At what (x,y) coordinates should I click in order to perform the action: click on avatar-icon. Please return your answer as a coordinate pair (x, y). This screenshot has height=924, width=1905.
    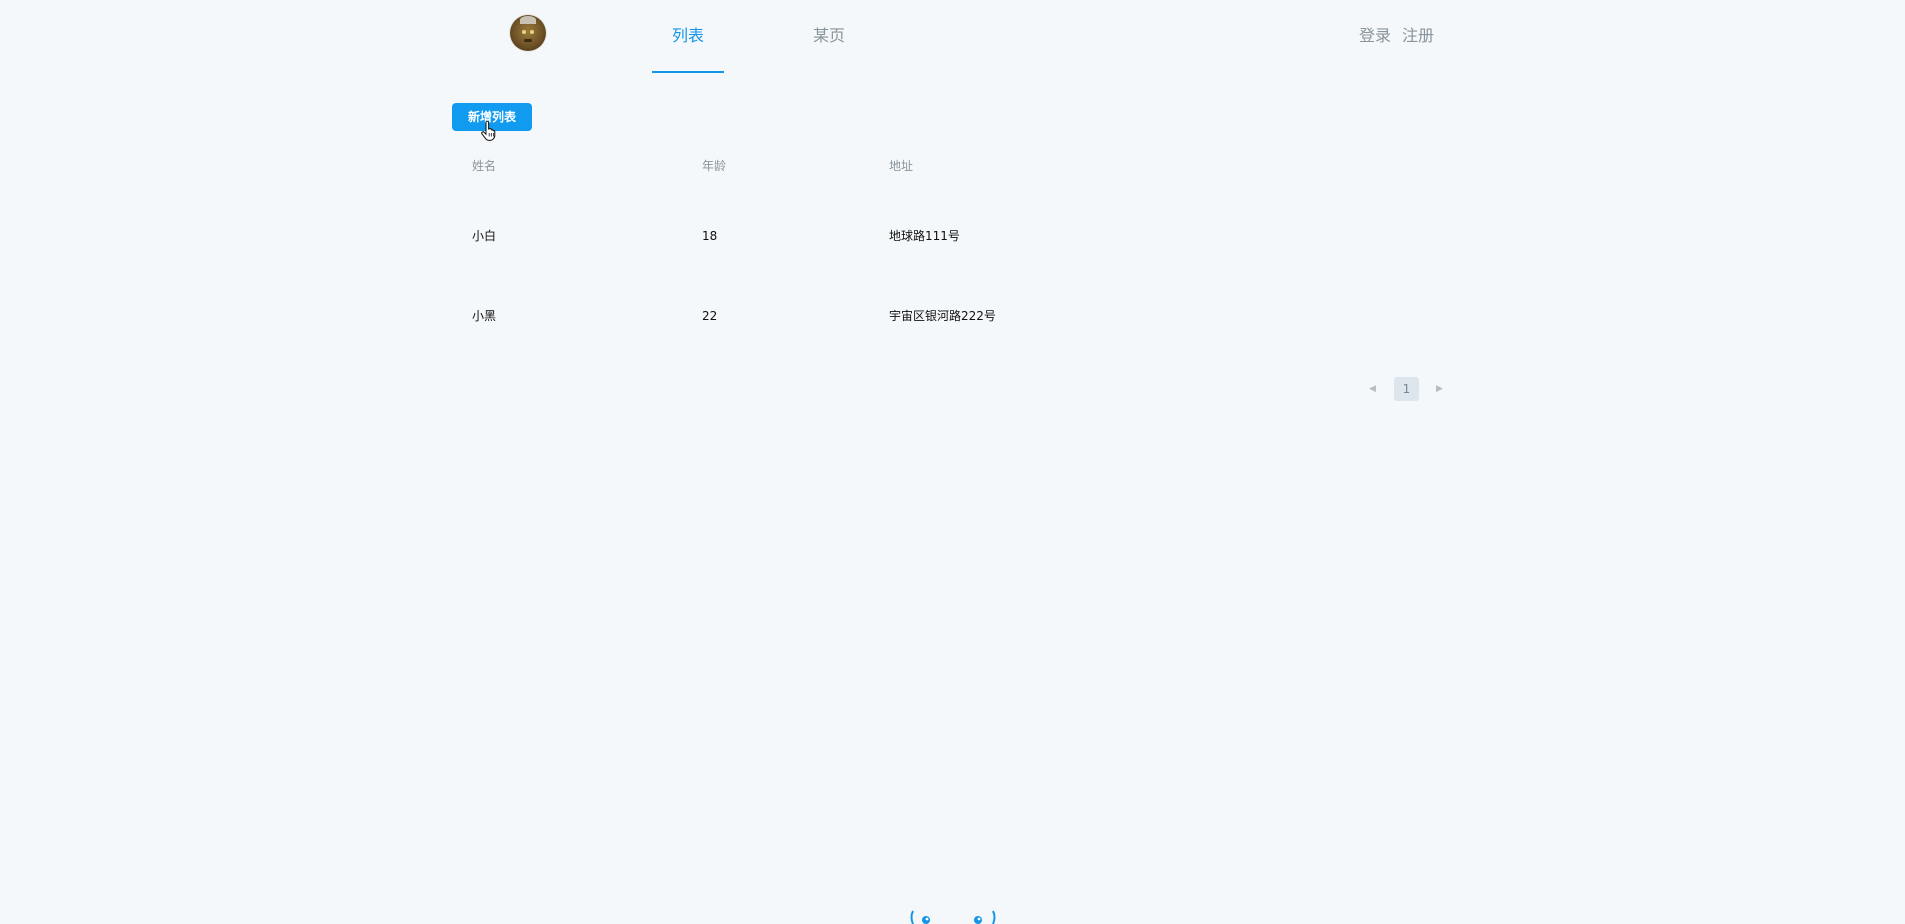
    Looking at the image, I should click on (528, 33).